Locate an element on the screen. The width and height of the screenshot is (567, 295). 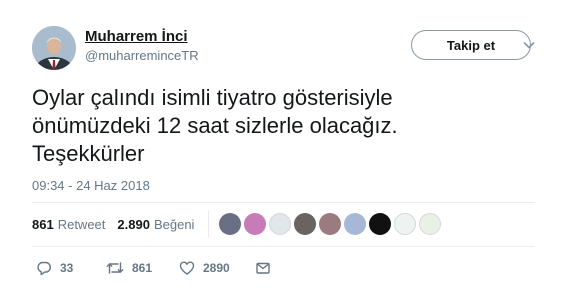
more-options-chevron-down-icon is located at coordinates (529, 45).